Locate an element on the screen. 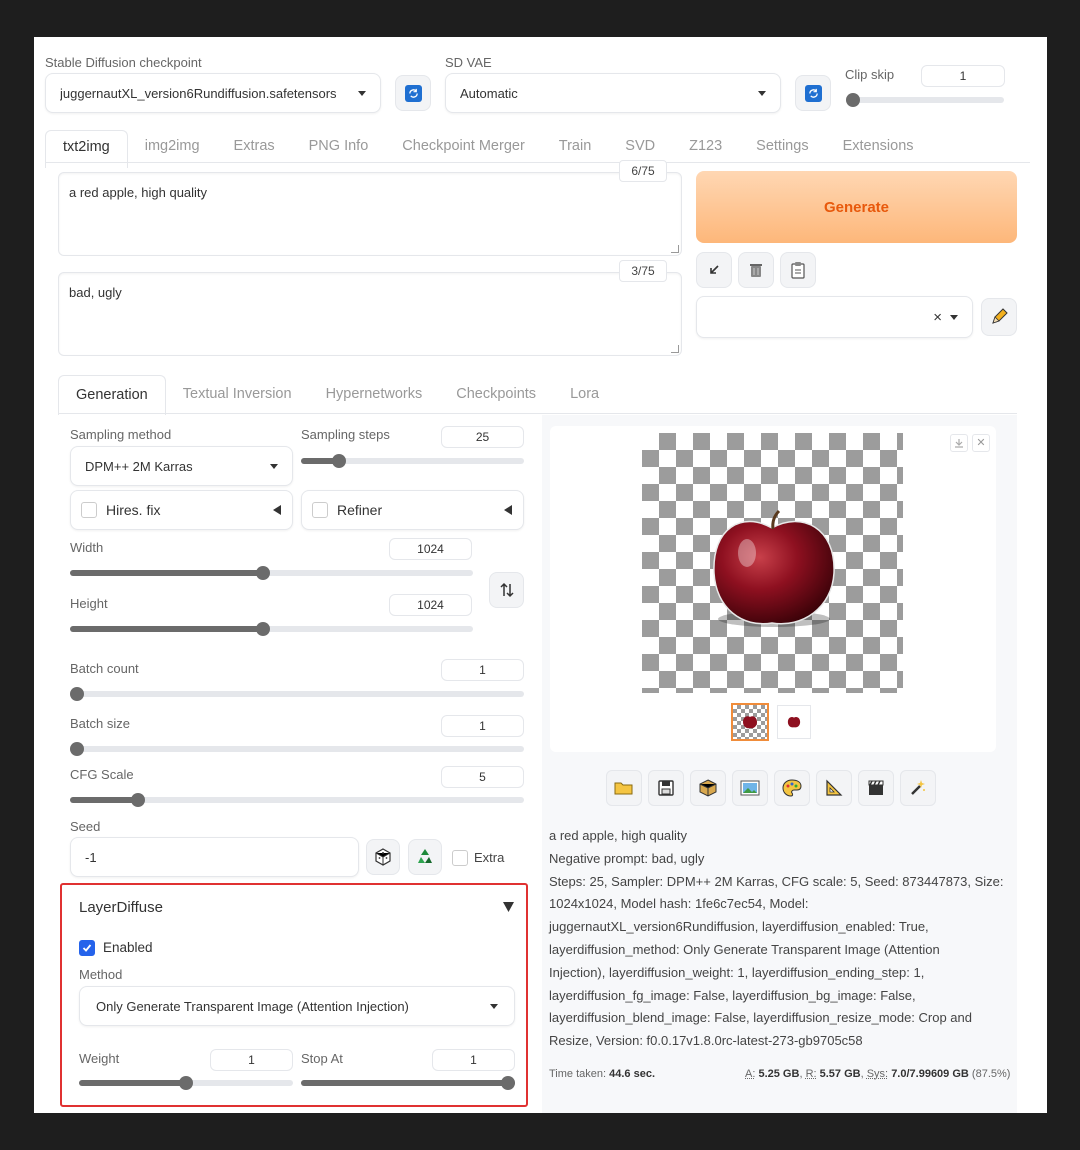 The width and height of the screenshot is (1080, 1150). layerdiffuse-stop-at-slider is located at coordinates (408, 1083).